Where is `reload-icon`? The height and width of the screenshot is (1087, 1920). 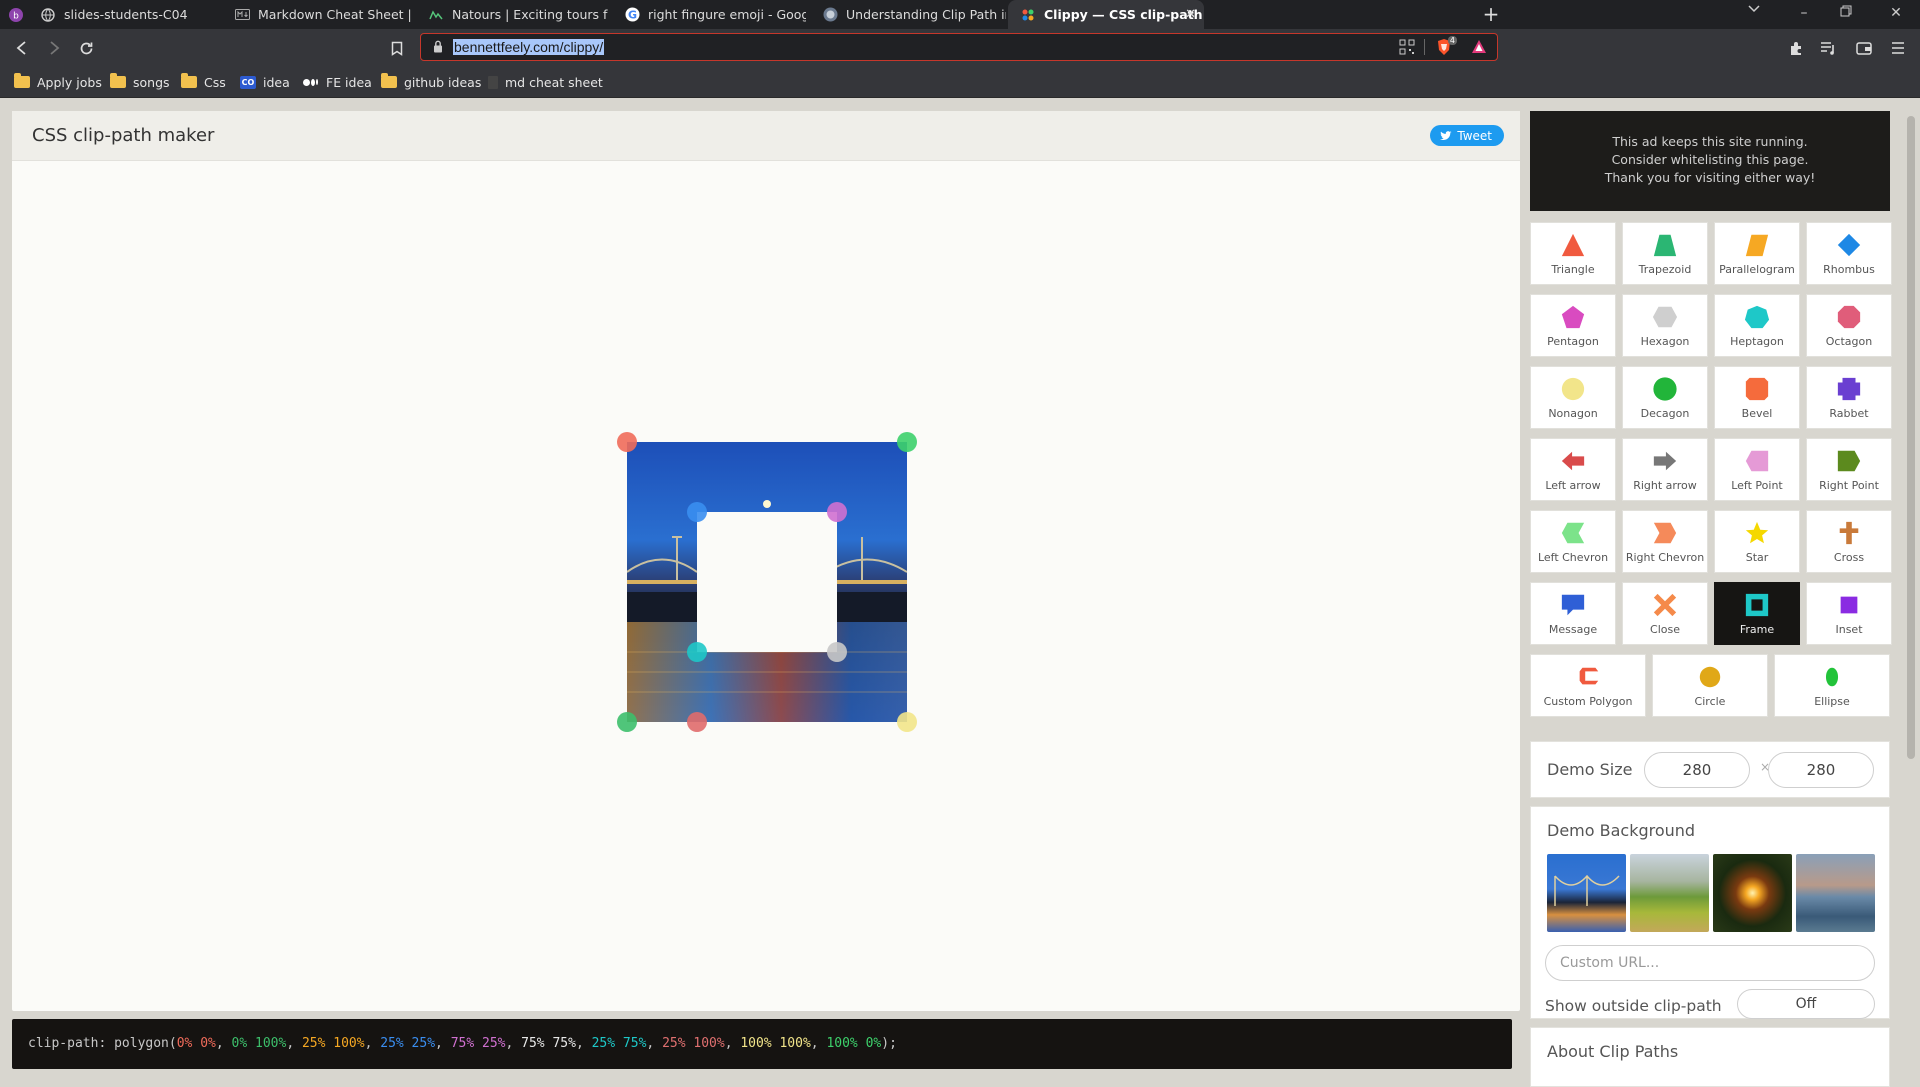 reload-icon is located at coordinates (86, 48).